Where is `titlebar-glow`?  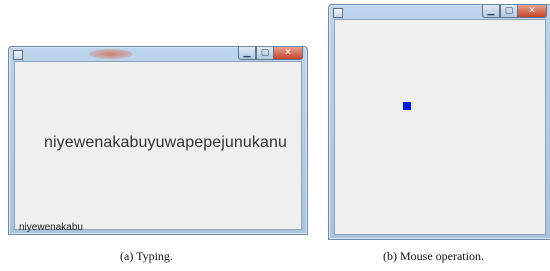 titlebar-glow is located at coordinates (111, 54).